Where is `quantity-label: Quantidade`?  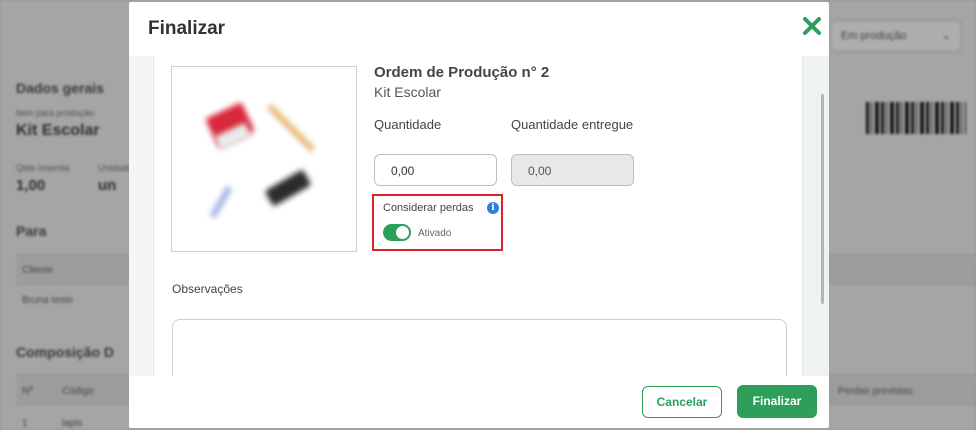
quantity-label: Quantidade is located at coordinates (408, 124).